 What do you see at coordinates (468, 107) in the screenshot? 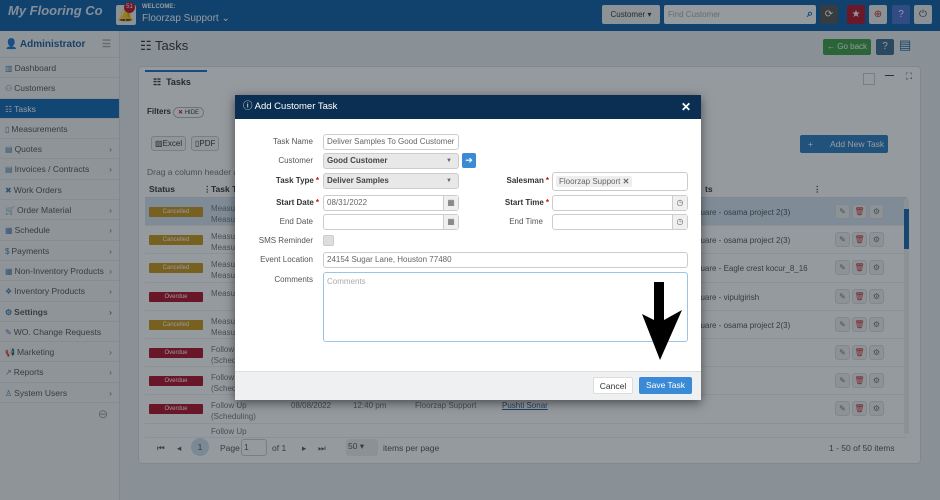
I see `modal-header: ⓘ Add Customer Task ✕` at bounding box center [468, 107].